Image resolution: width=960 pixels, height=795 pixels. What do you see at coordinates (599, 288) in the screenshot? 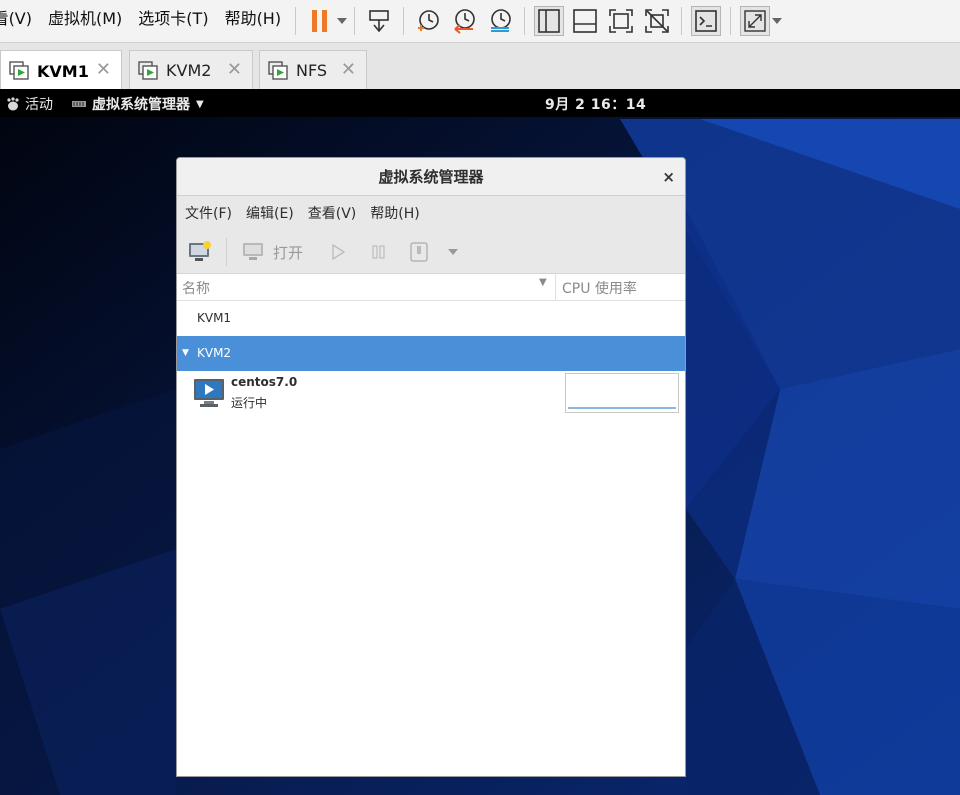
I see `column-cpu-usage: CPU 使用率` at bounding box center [599, 288].